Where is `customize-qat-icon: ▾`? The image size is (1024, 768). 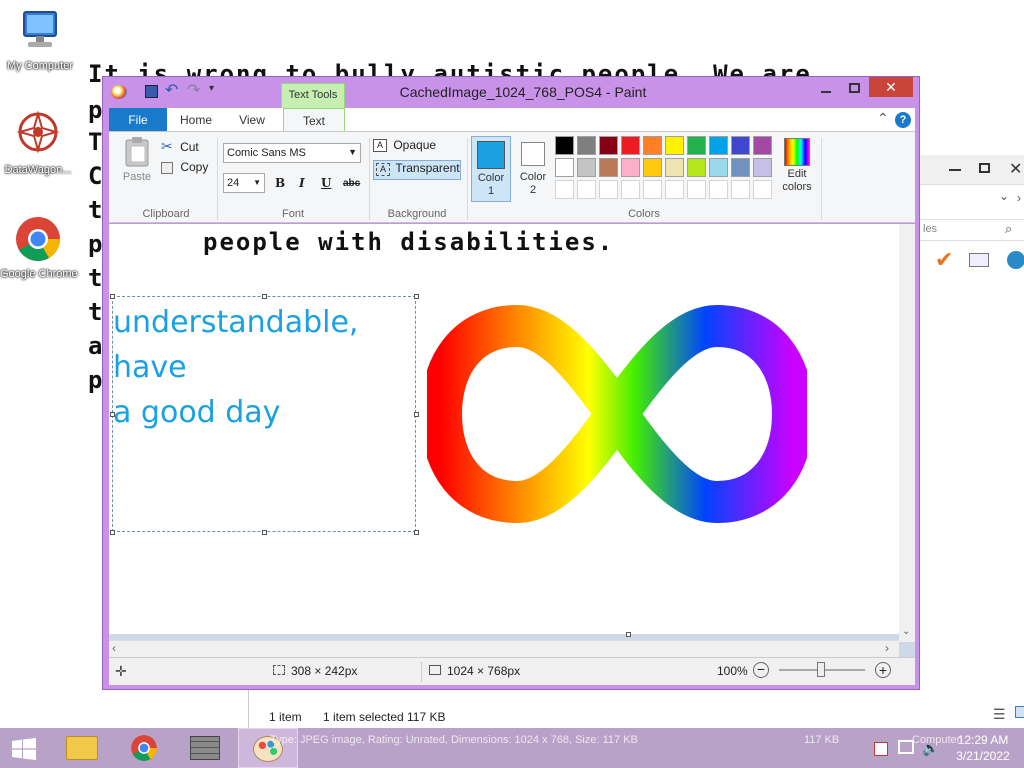 customize-qat-icon: ▾ is located at coordinates (211, 88).